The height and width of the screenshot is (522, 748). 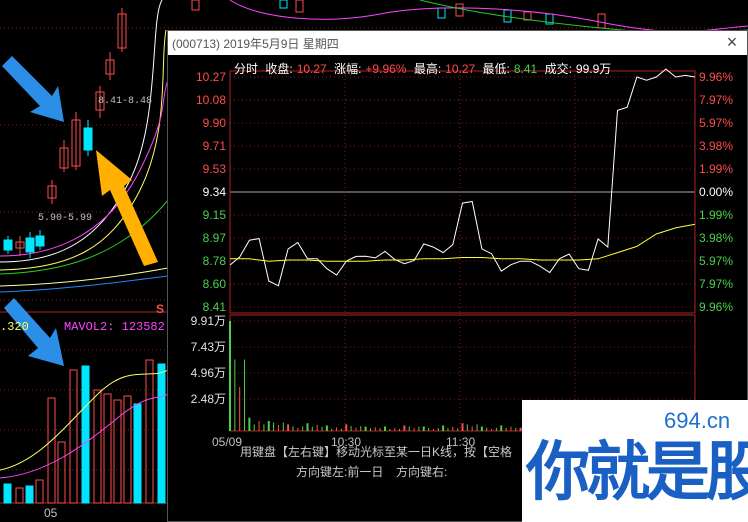 What do you see at coordinates (427, 69) in the screenshot?
I see `high-label: 最高:` at bounding box center [427, 69].